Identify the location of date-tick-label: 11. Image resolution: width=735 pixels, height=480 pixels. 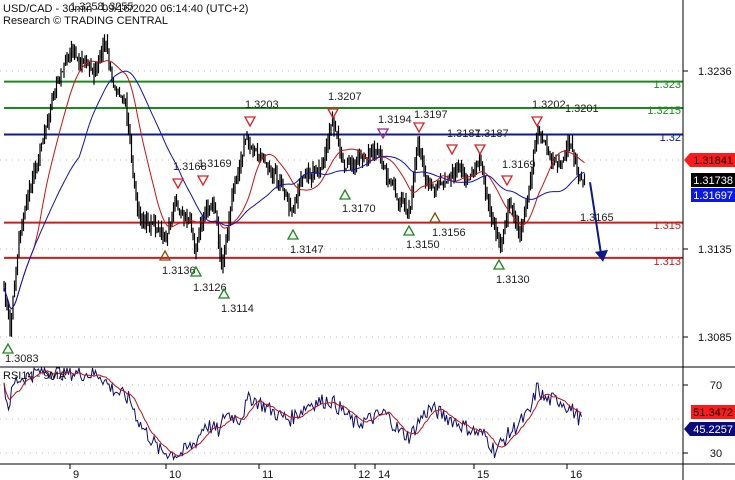
(267, 474).